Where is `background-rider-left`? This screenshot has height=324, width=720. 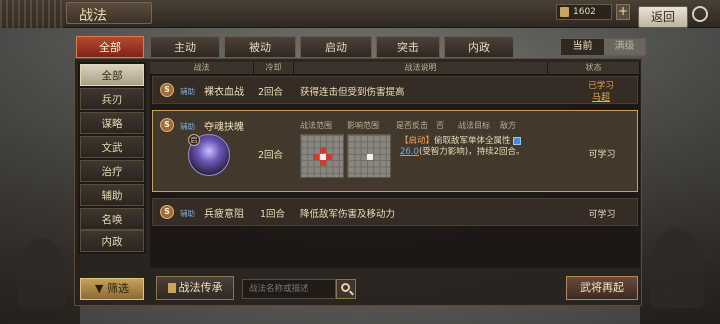
background-rider-left is located at coordinates (42, 273).